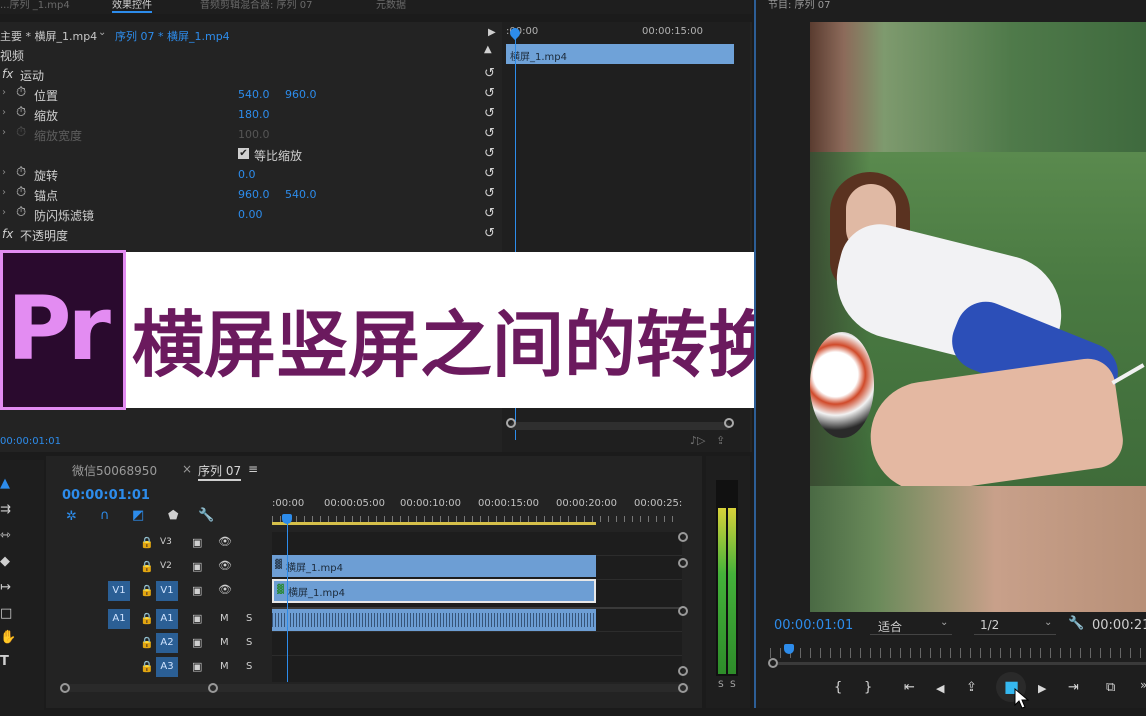 This screenshot has width=1146, height=716. Describe the element at coordinates (167, 591) in the screenshot. I see `track-target-v1: V1` at that location.